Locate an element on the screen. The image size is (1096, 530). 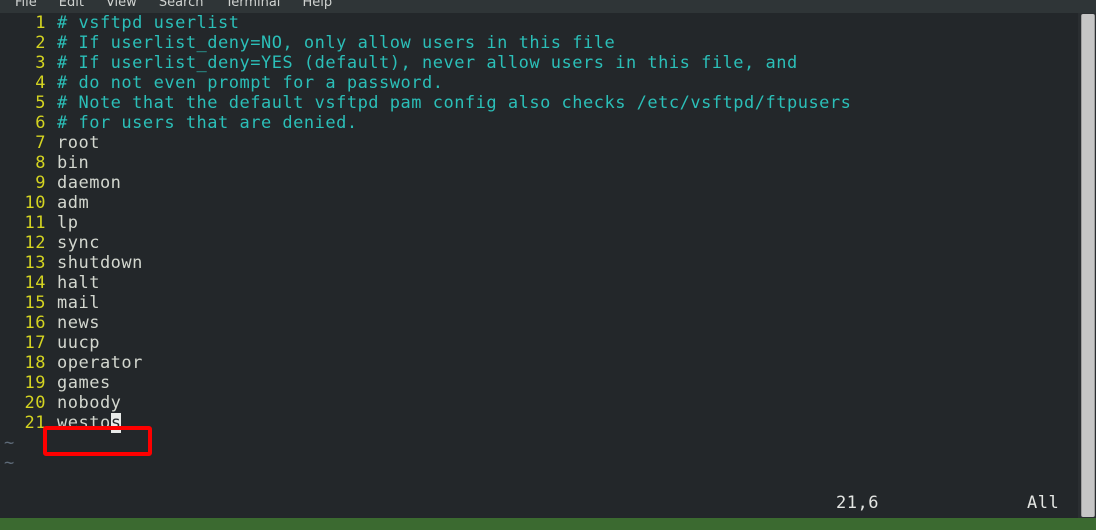
line-text: shutdown is located at coordinates (100, 263).